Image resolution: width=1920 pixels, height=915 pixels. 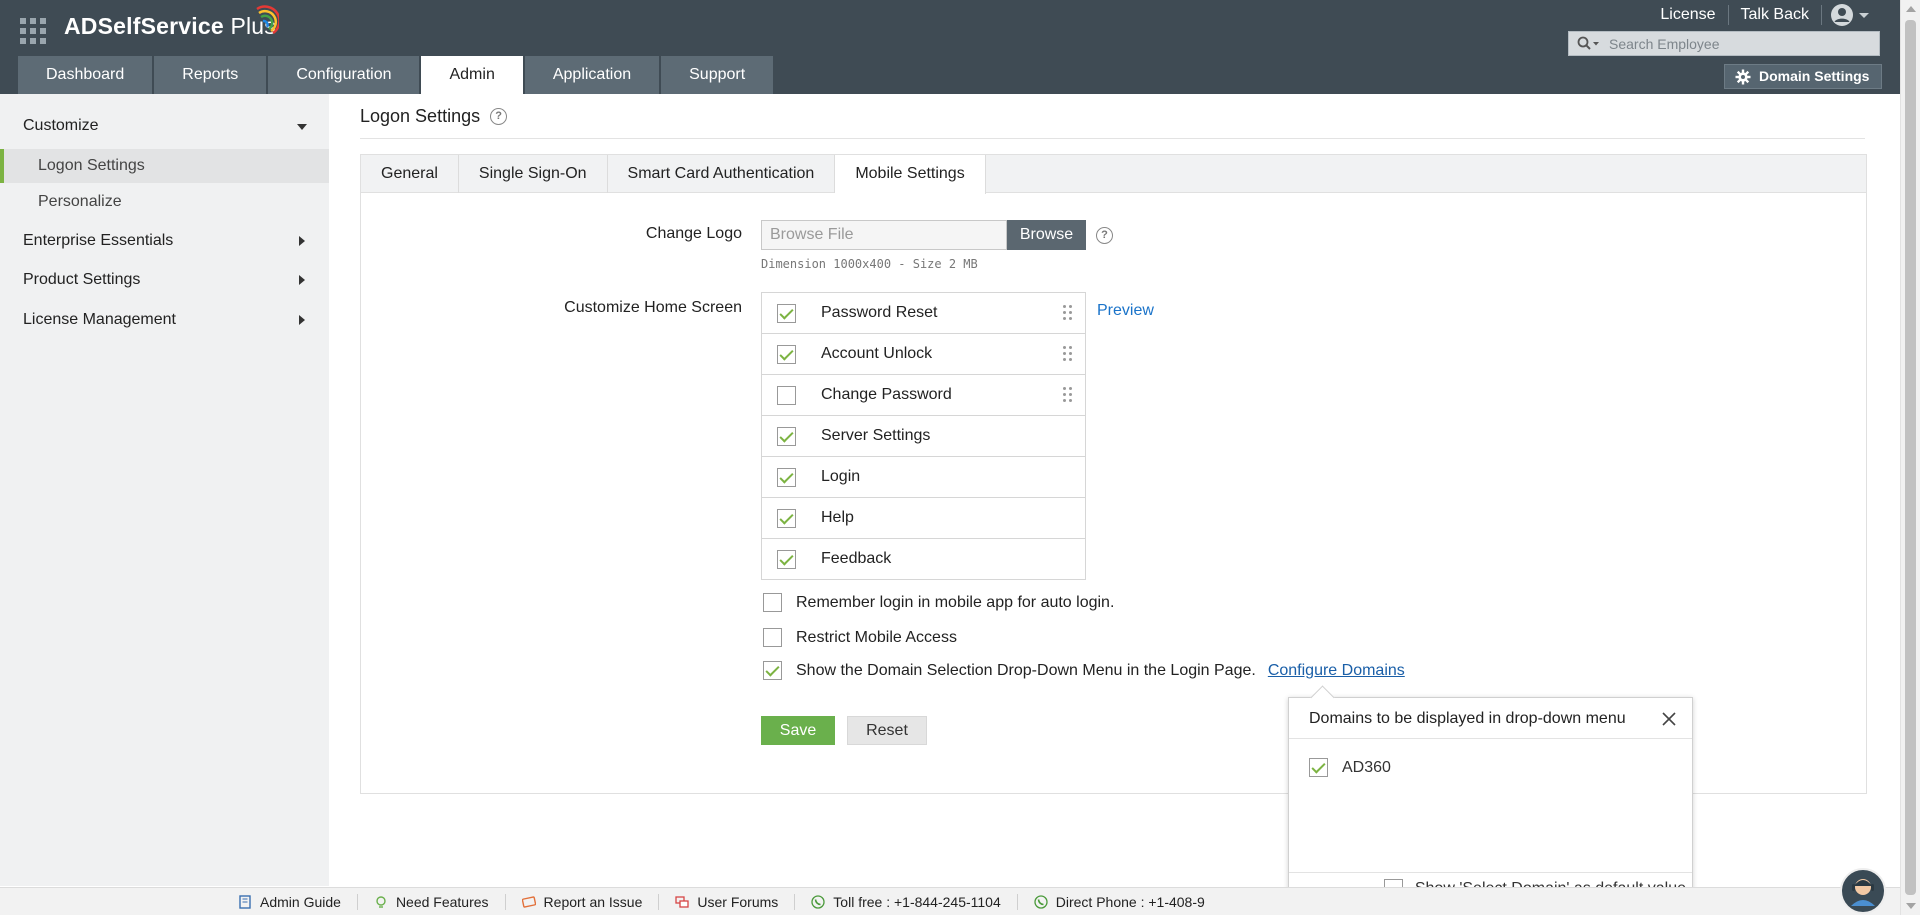 What do you see at coordinates (472, 75) in the screenshot?
I see `tab-admin: Admin` at bounding box center [472, 75].